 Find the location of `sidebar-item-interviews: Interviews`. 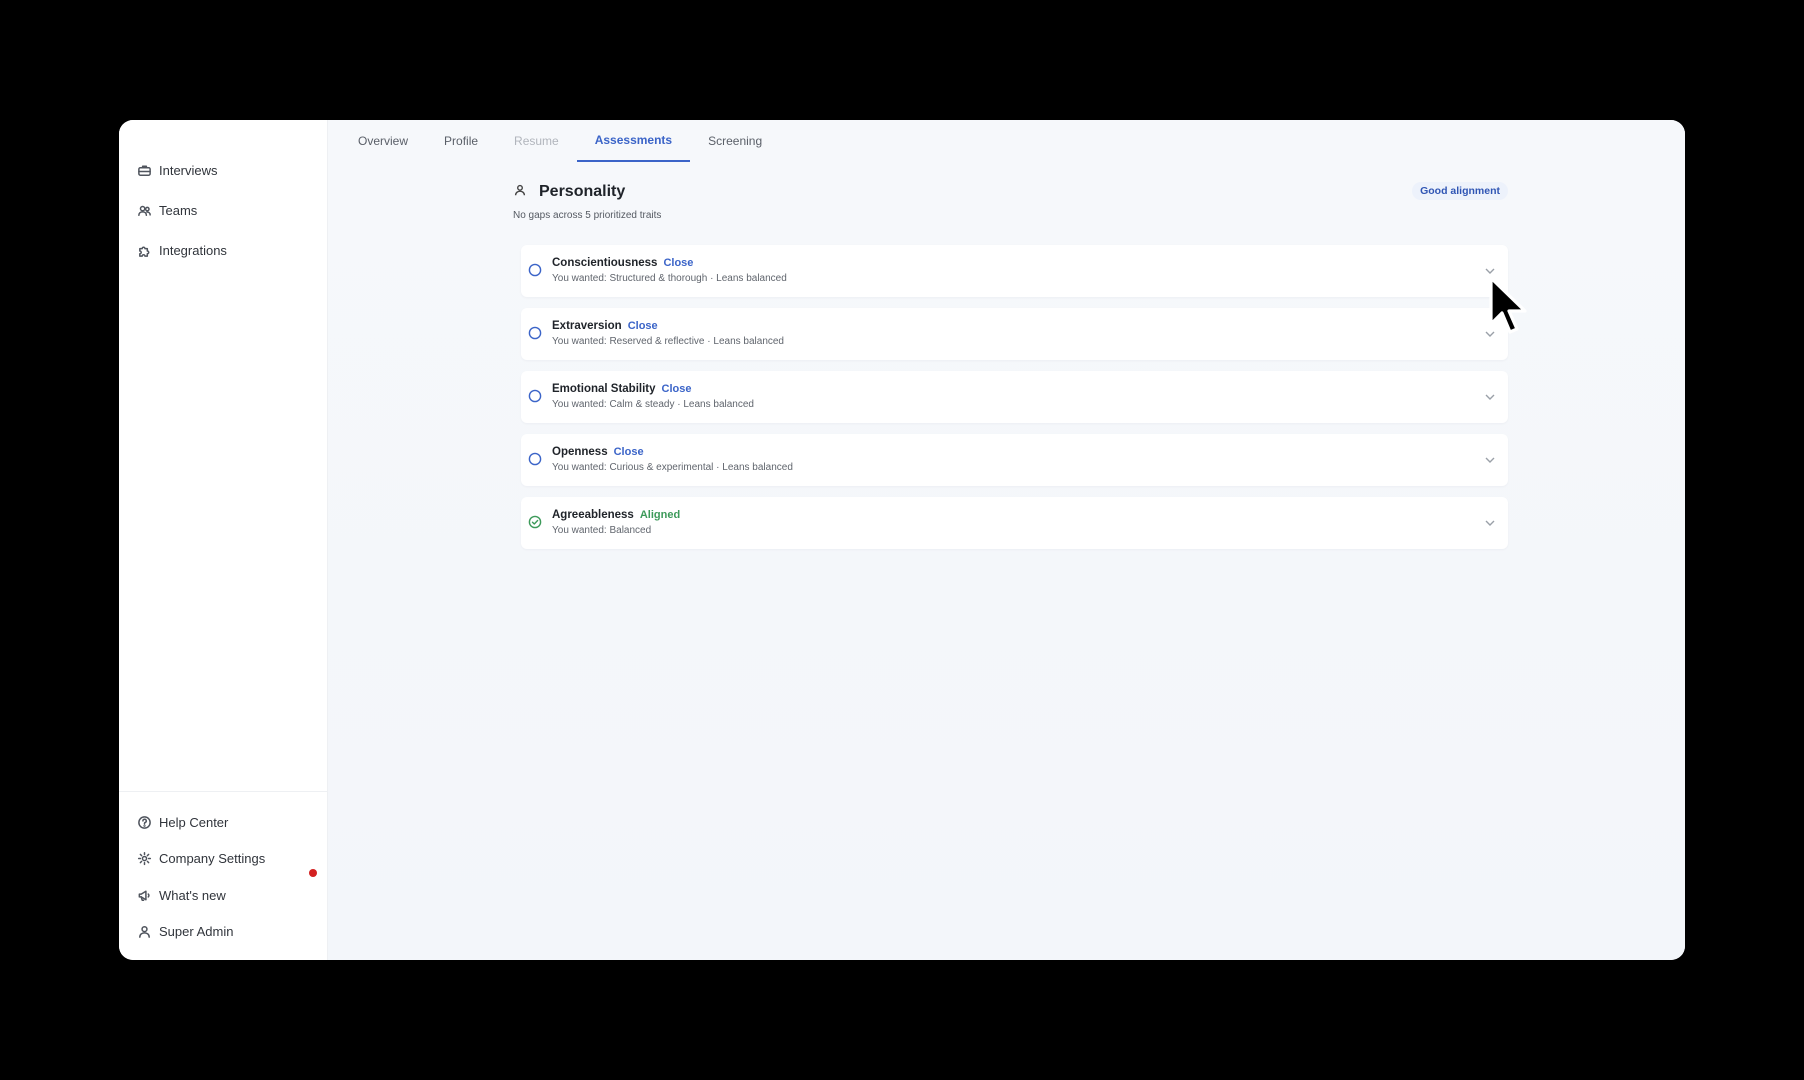

sidebar-item-interviews: Interviews is located at coordinates (223, 170).